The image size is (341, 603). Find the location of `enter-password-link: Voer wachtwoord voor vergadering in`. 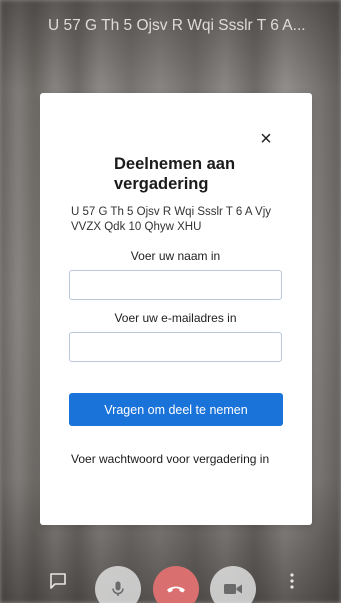

enter-password-link: Voer wachtwoord voor vergadering in is located at coordinates (178, 459).